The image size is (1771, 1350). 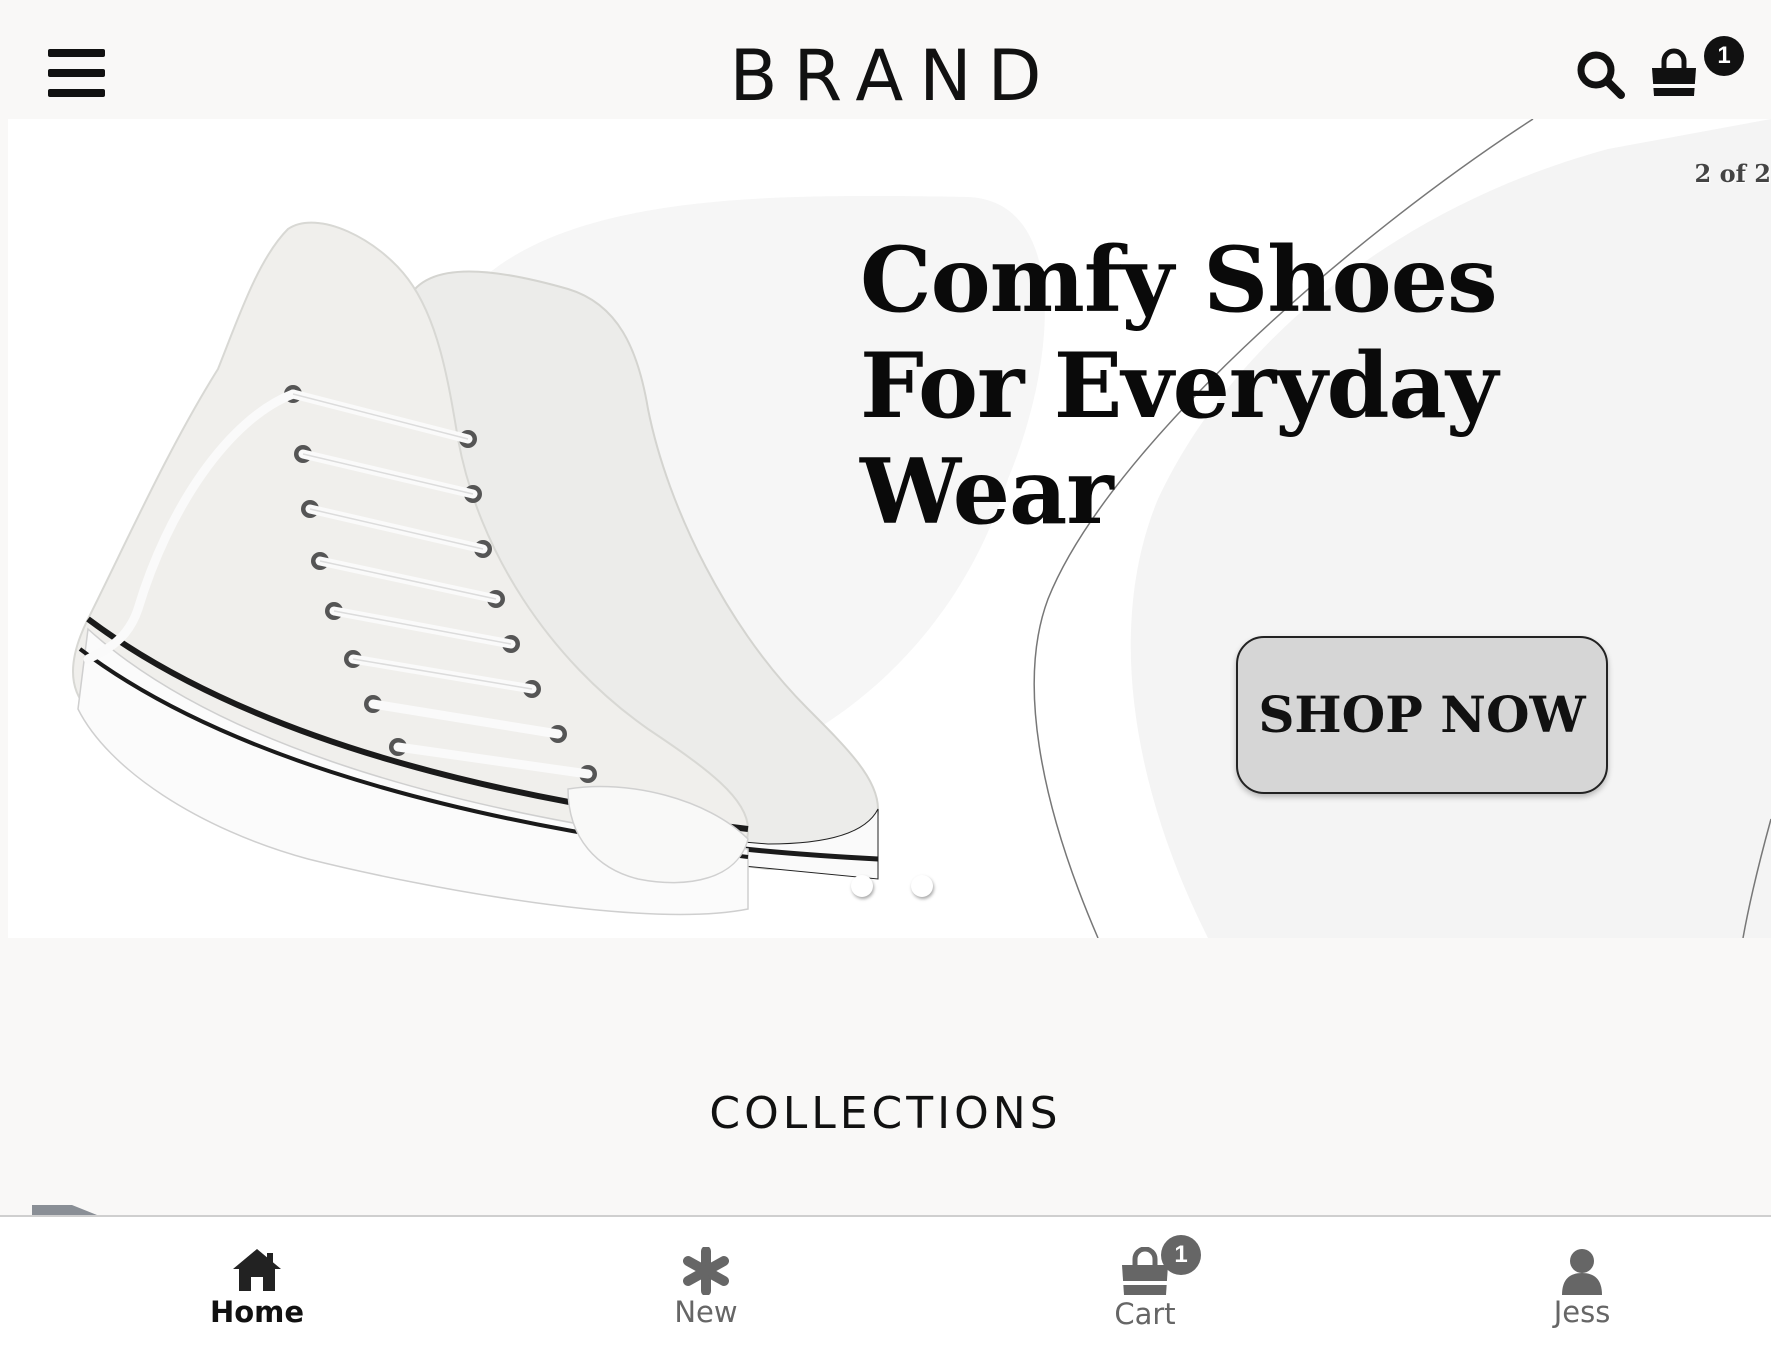 I want to click on hero-headline: Comfy Shoes For Everyday Wear, so click(x=1240, y=386).